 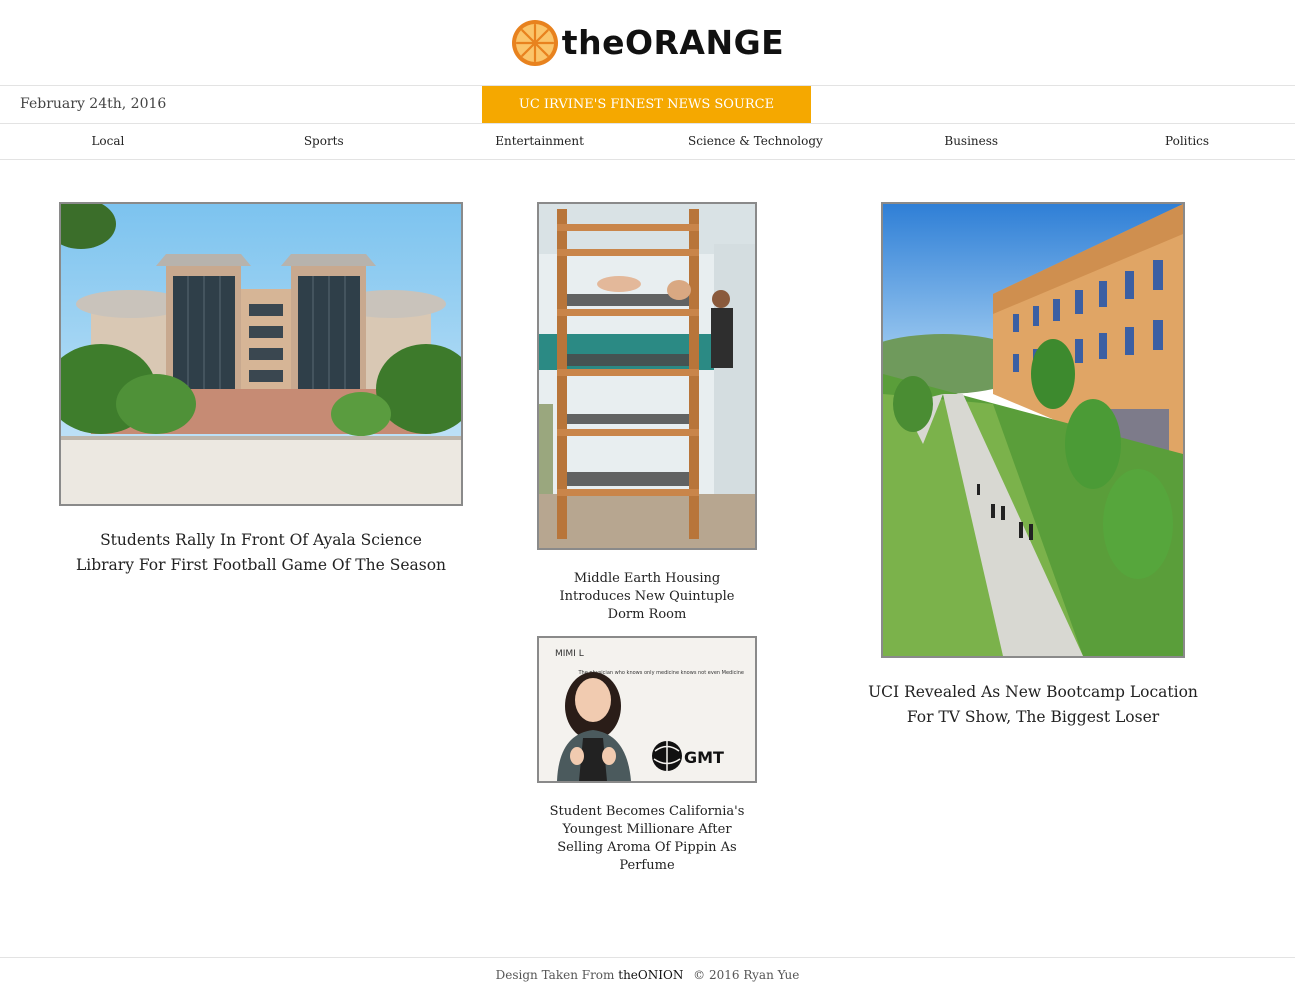 What do you see at coordinates (647, 376) in the screenshot?
I see `bunk-bed-photo` at bounding box center [647, 376].